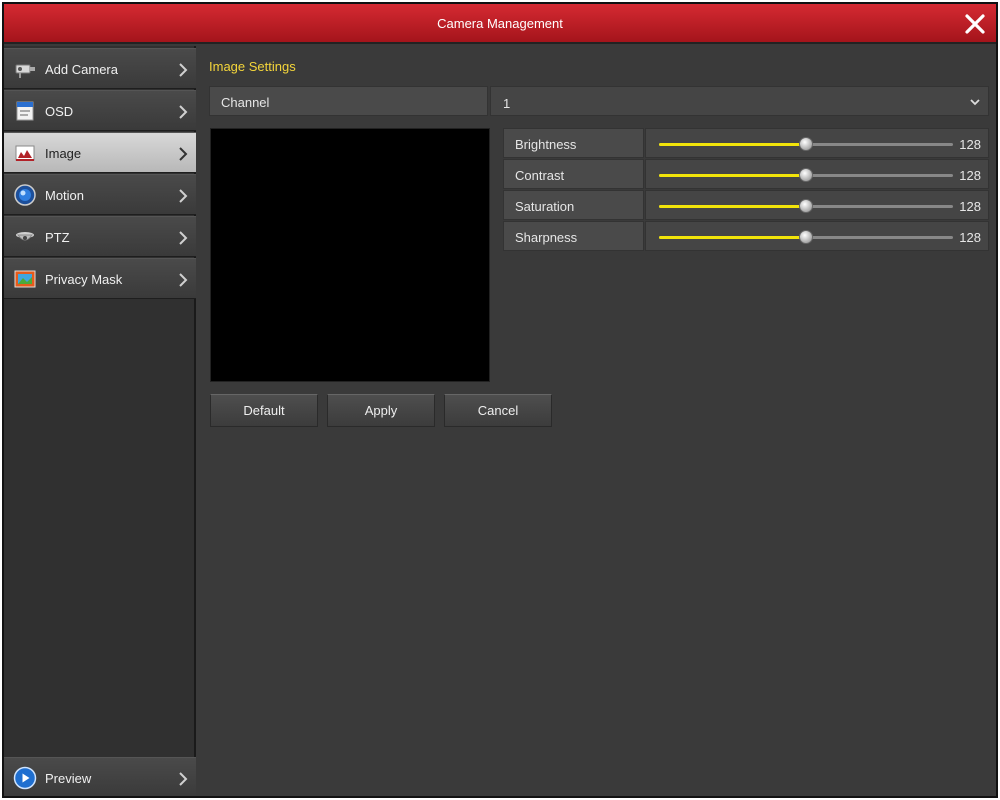 This screenshot has width=1000, height=800. I want to click on contrast-slider, so click(806, 175).